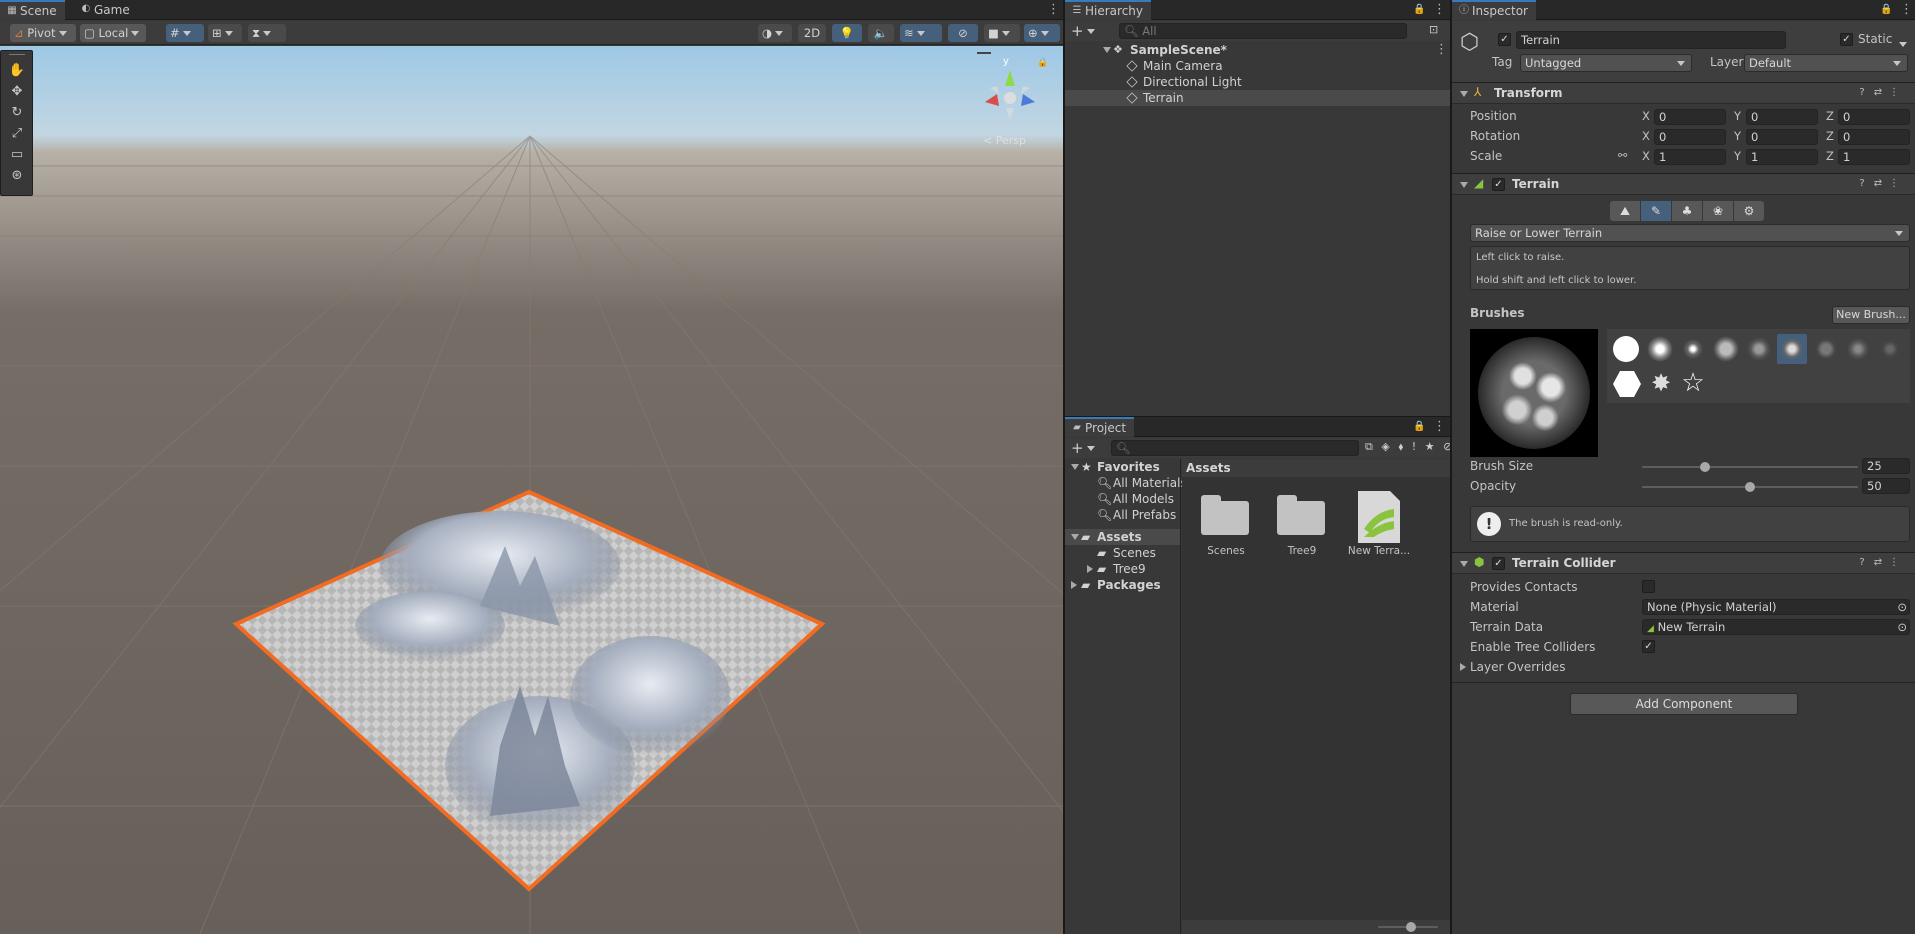 This screenshot has width=1915, height=934. What do you see at coordinates (1439, 427) in the screenshot?
I see `project-menu-icon: ⋮` at bounding box center [1439, 427].